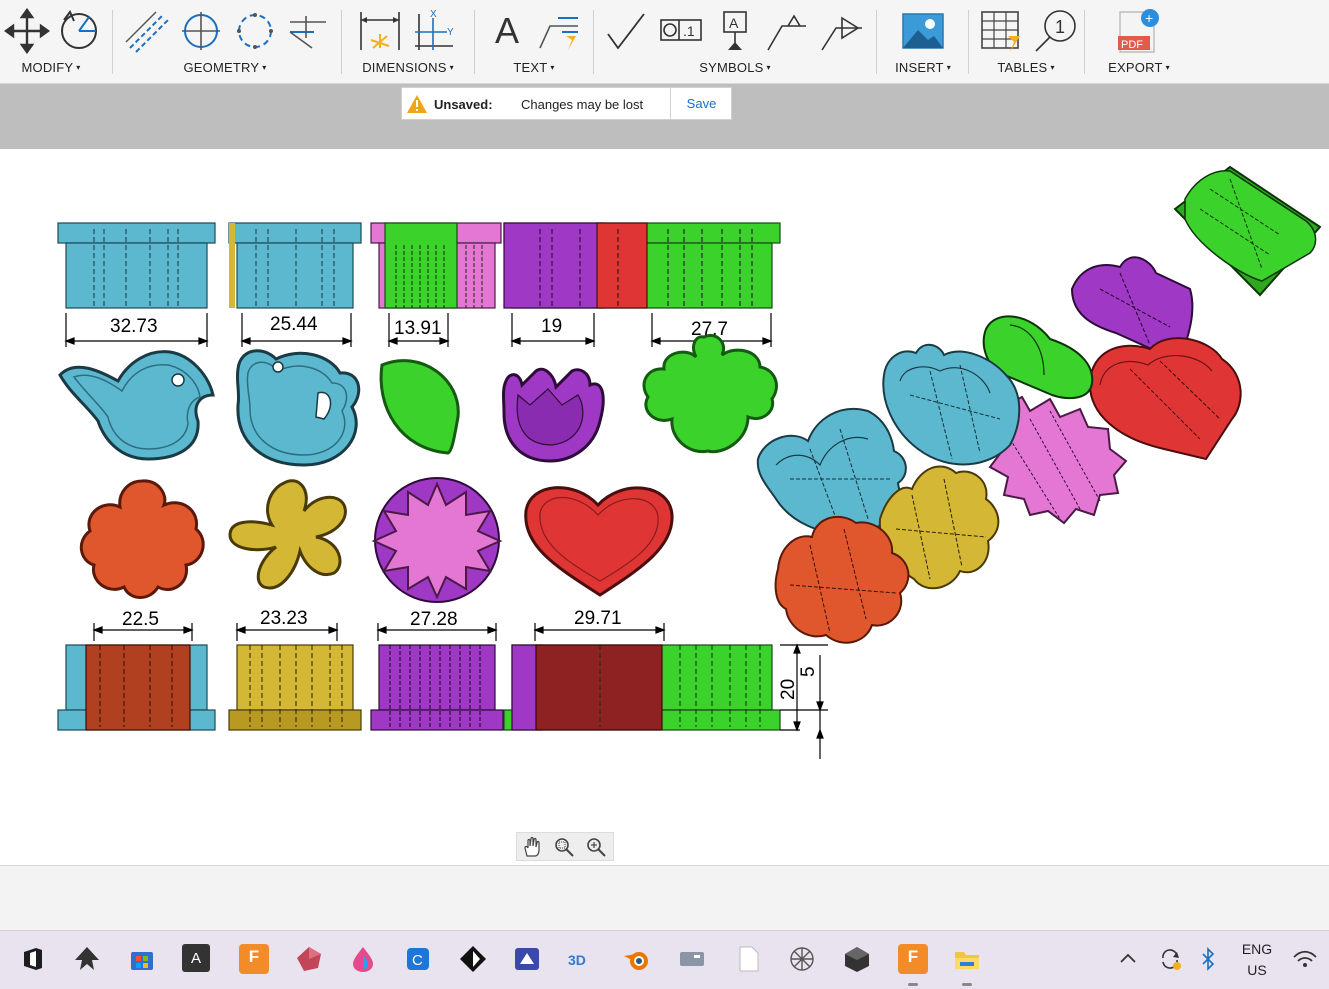 The width and height of the screenshot is (1329, 989). Describe the element at coordinates (294, 324) in the screenshot. I see `dim-top-2: 25.44` at that location.